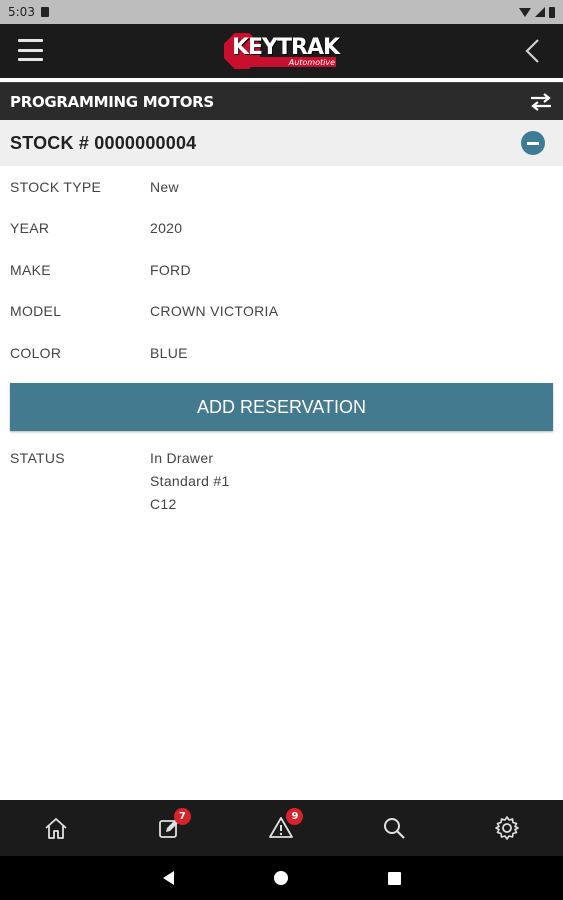 This screenshot has height=900, width=563. What do you see at coordinates (190, 481) in the screenshot?
I see `status-drawer: Standard #1` at bounding box center [190, 481].